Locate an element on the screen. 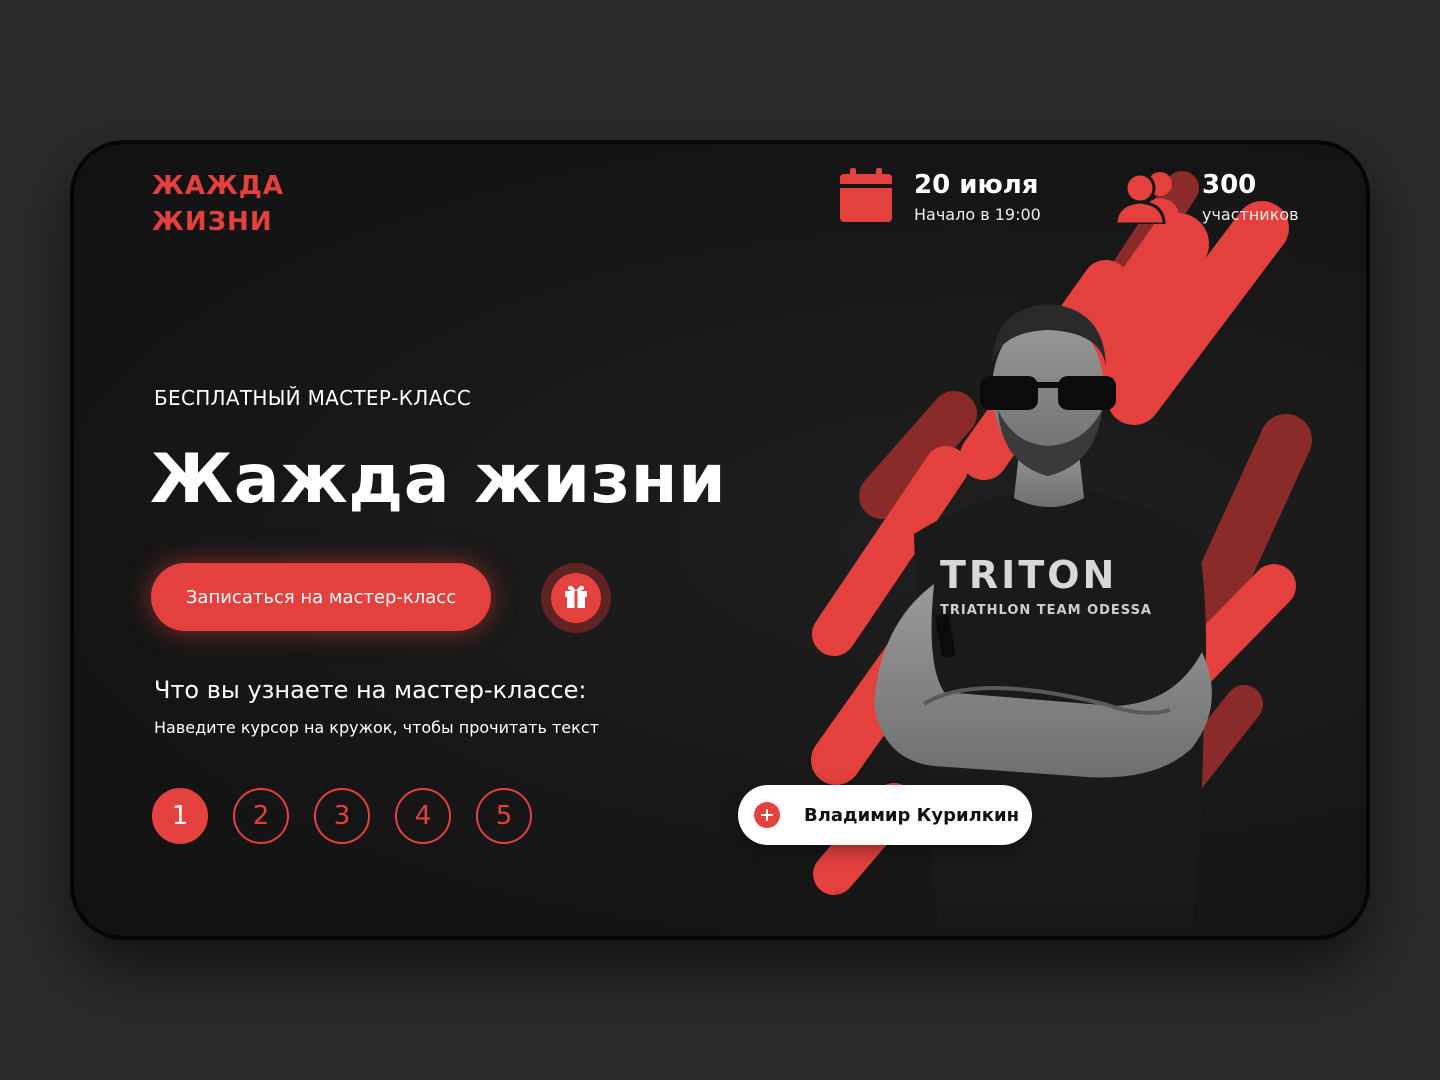  speaker-name: Владимир Курилкин is located at coordinates (912, 815).